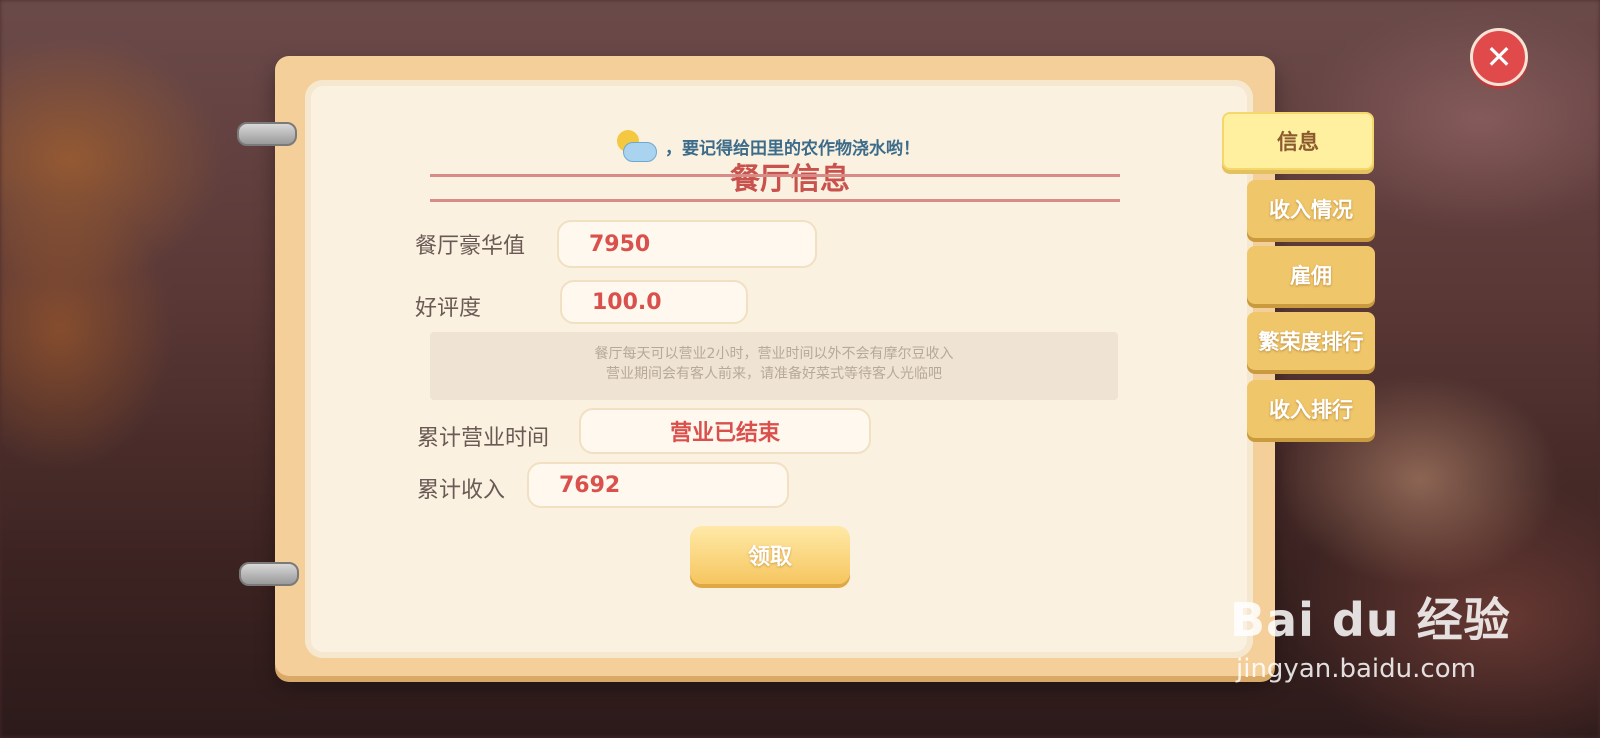  Describe the element at coordinates (1311, 275) in the screenshot. I see `tab-hire: 雇佣` at that location.